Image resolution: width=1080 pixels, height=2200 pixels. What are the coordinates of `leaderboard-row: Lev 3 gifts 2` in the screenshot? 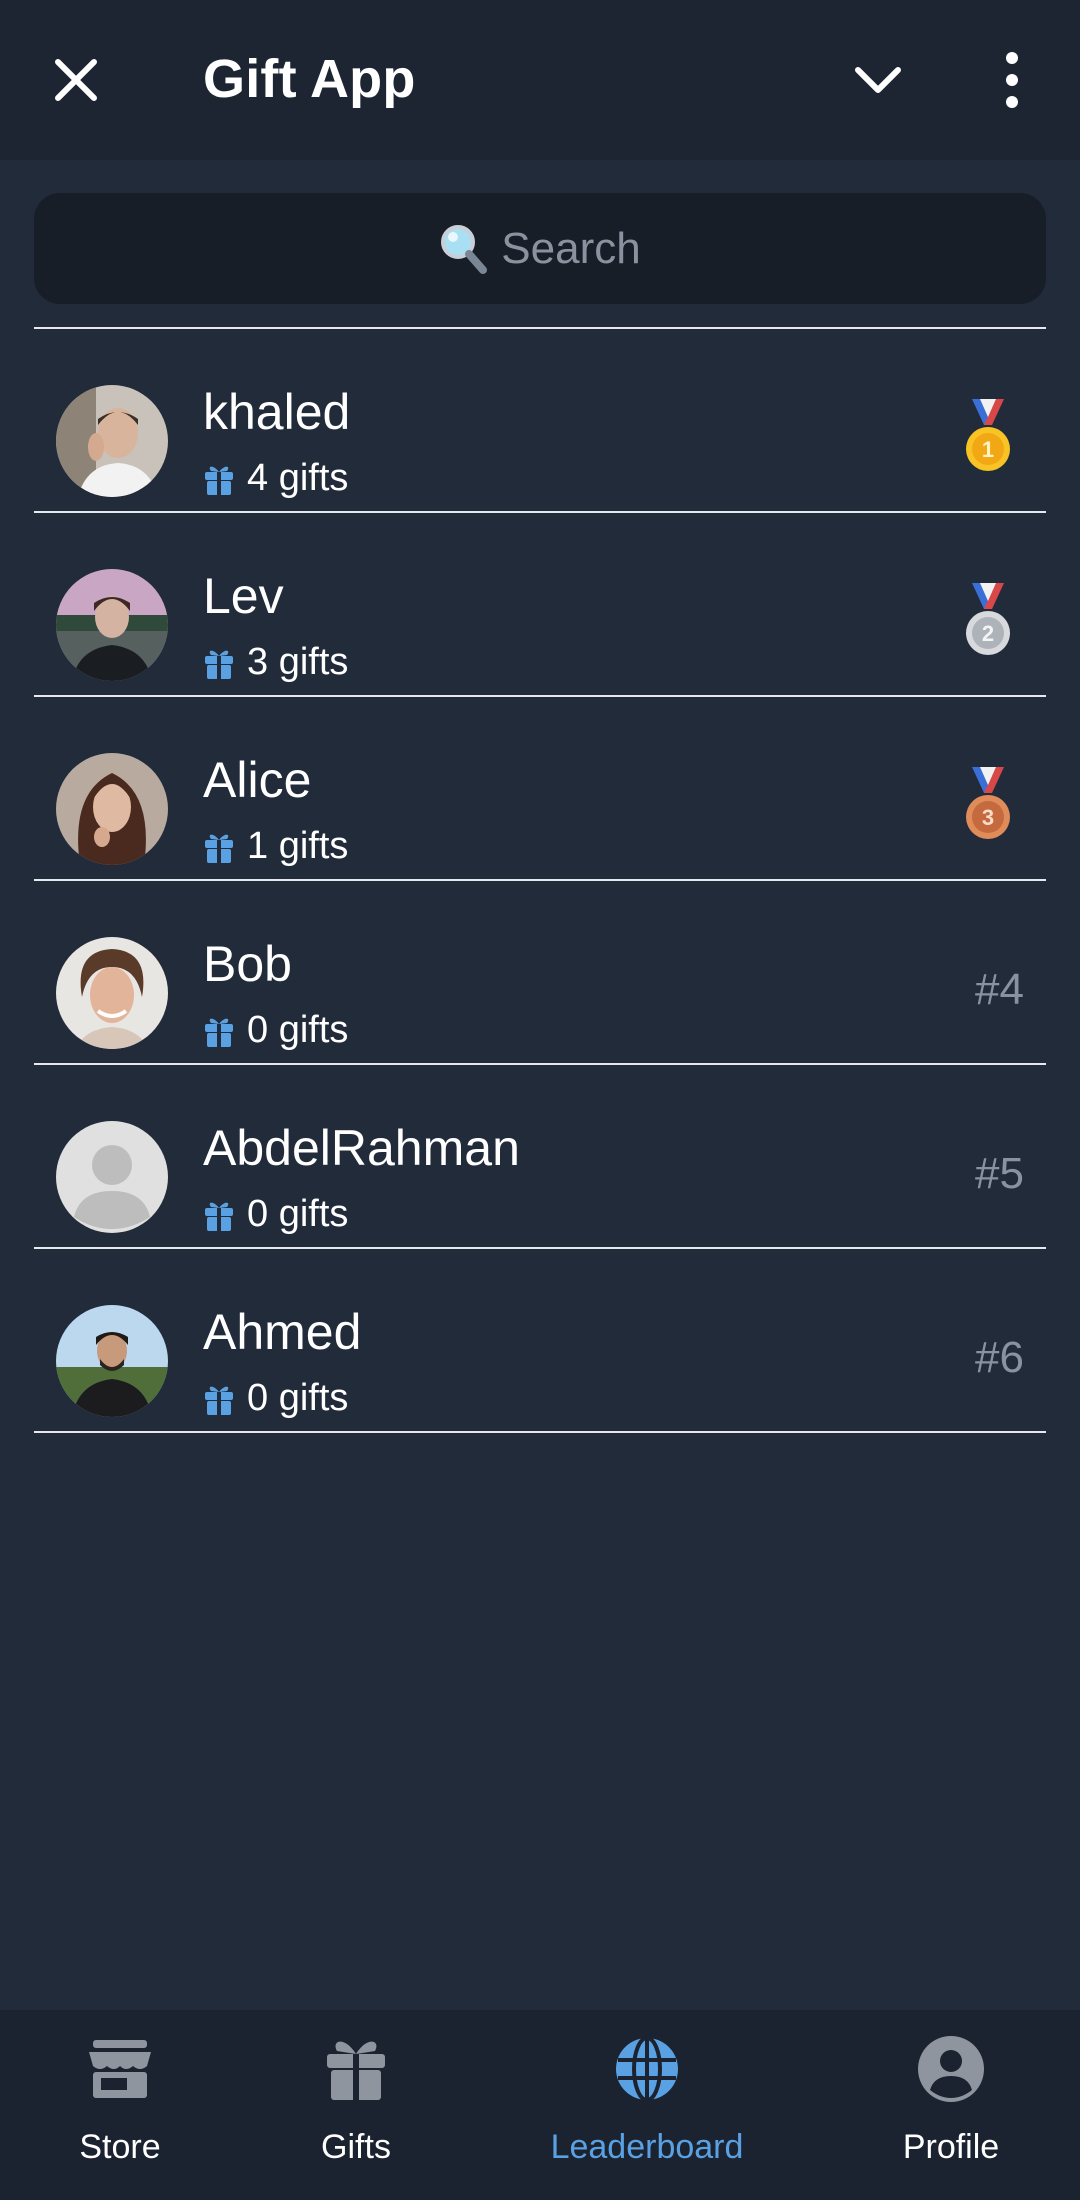 It's located at (540, 605).